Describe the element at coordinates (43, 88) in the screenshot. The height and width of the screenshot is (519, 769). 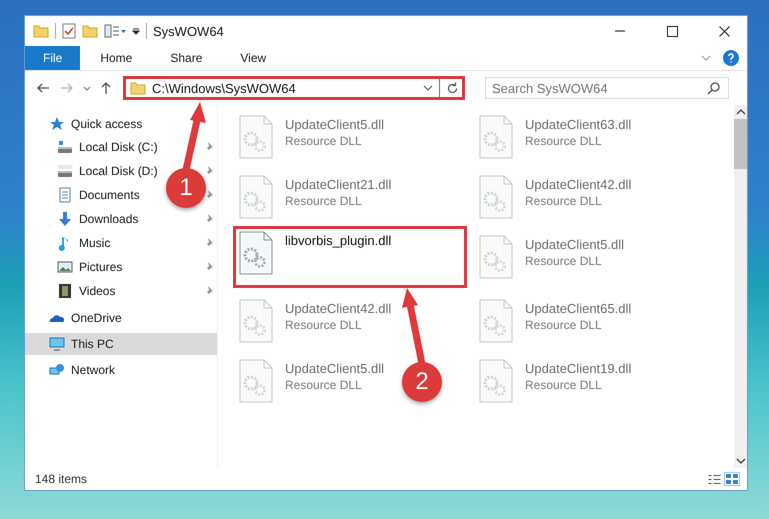
I see `back-icon` at that location.